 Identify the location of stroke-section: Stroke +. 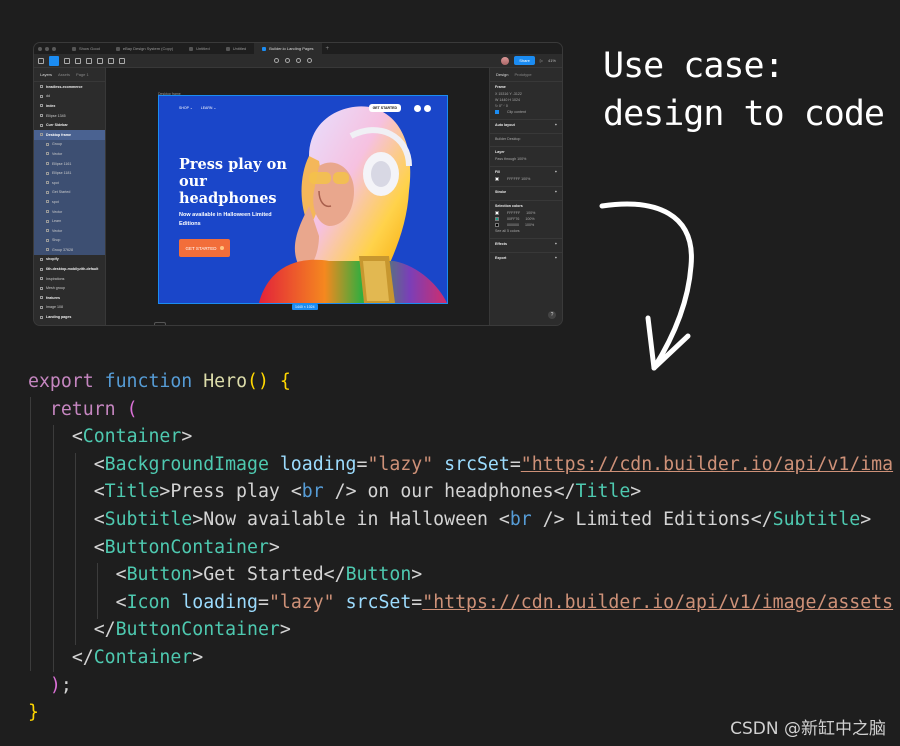
(526, 193).